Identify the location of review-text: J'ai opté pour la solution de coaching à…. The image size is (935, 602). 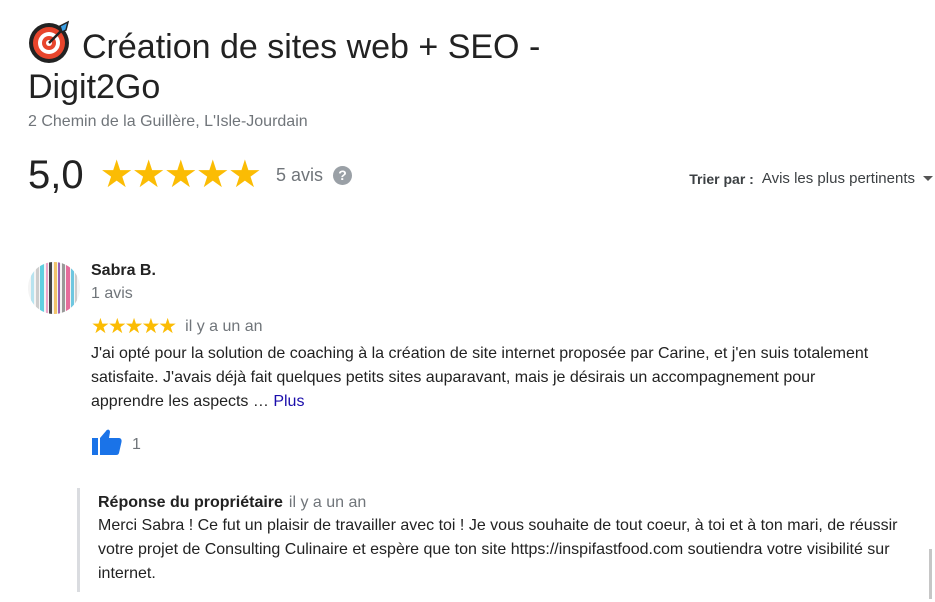
(491, 378).